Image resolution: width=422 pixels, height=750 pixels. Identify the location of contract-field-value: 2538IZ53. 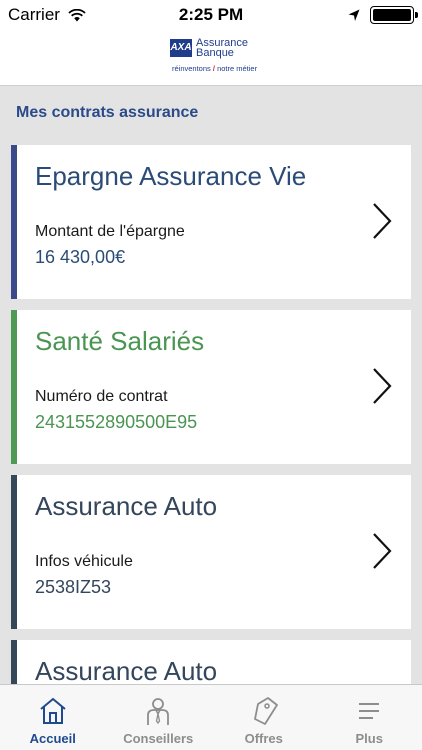
(73, 587).